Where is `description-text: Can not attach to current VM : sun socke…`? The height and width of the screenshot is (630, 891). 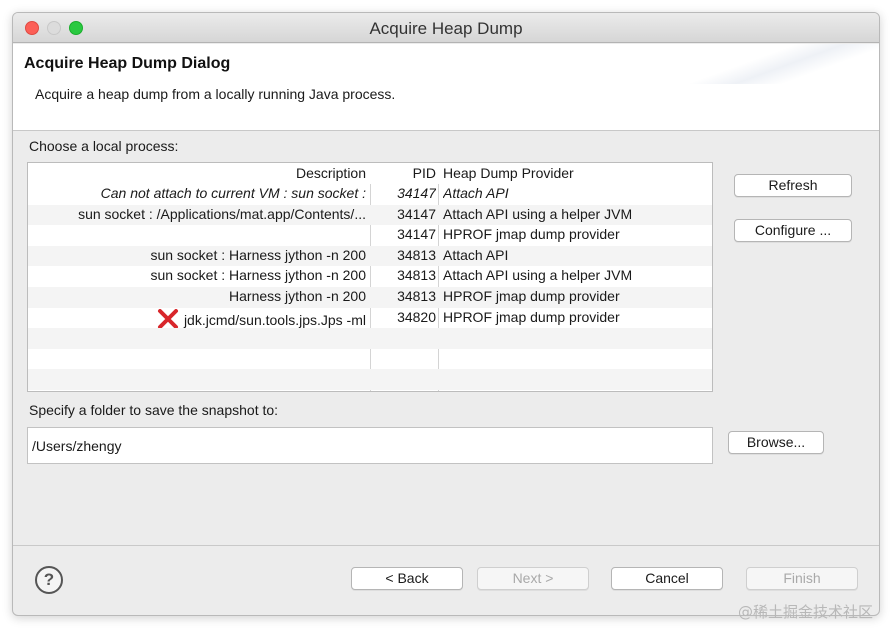
description-text: Can not attach to current VM : sun socke… is located at coordinates (233, 193).